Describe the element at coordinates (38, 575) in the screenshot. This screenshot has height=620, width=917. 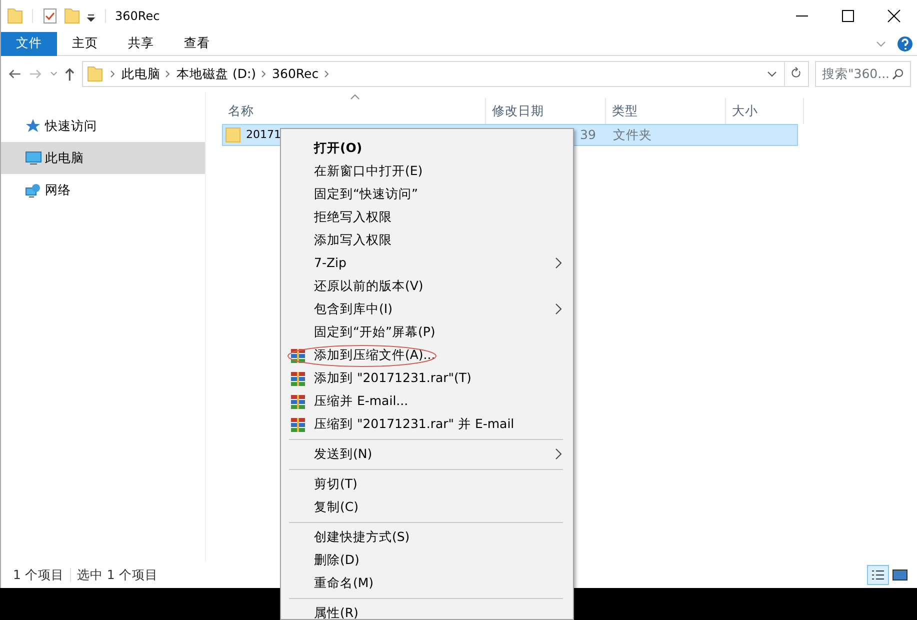
I see `item-count: 1 个项目` at that location.